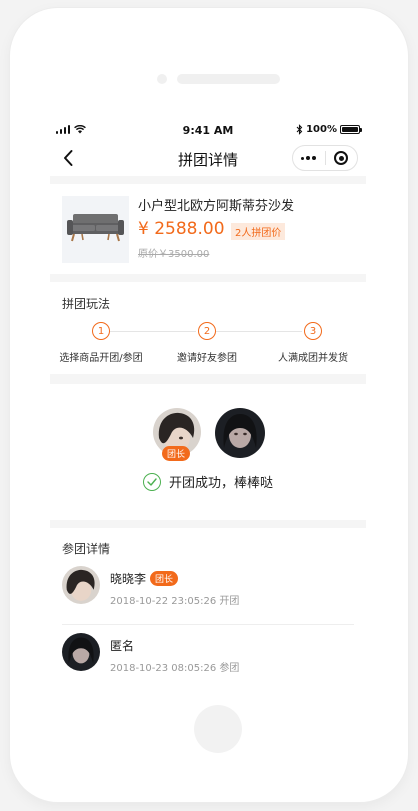 This screenshot has height=811, width=418. What do you see at coordinates (176, 453) in the screenshot?
I see `leader-badge: 团长` at bounding box center [176, 453].